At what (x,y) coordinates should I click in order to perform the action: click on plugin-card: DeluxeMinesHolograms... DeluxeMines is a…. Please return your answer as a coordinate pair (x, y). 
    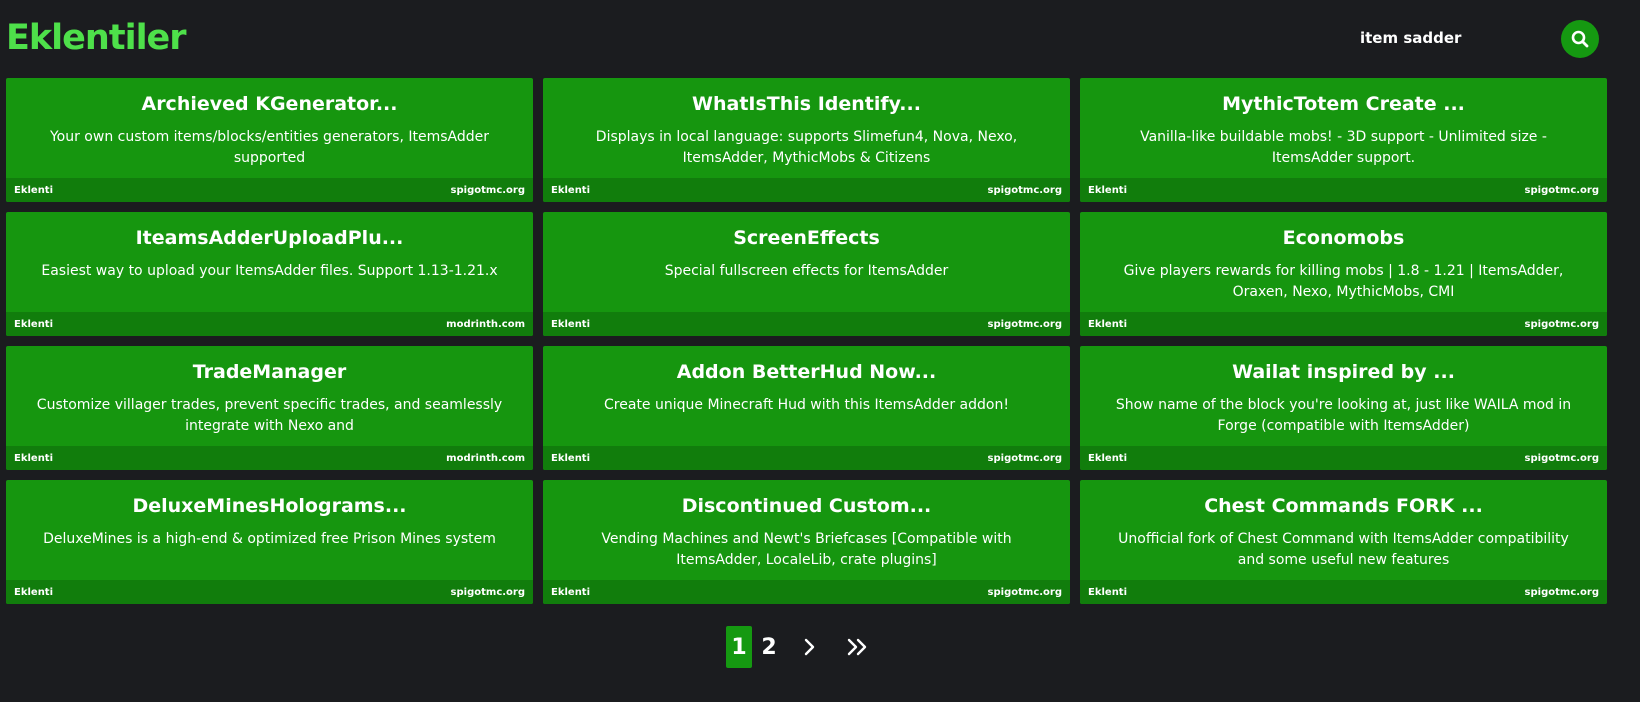
    Looking at the image, I should click on (269, 542).